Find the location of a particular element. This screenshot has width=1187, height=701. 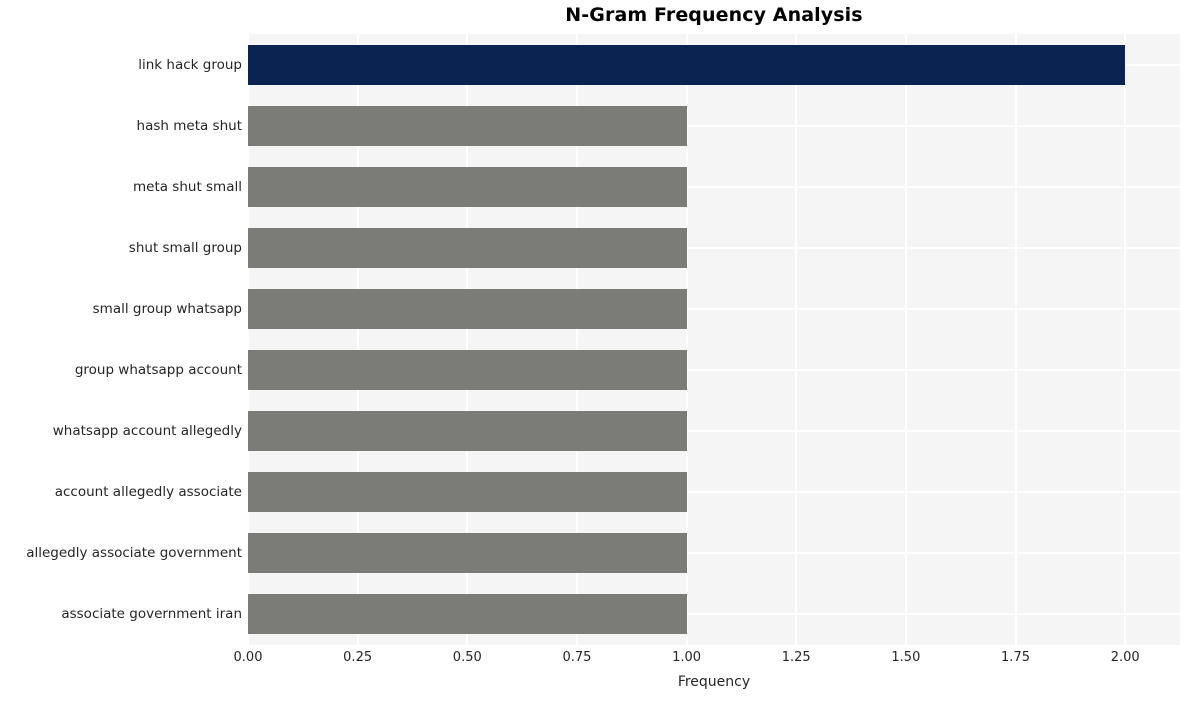

x-axis-tick-label: 0.50 is located at coordinates (467, 657).